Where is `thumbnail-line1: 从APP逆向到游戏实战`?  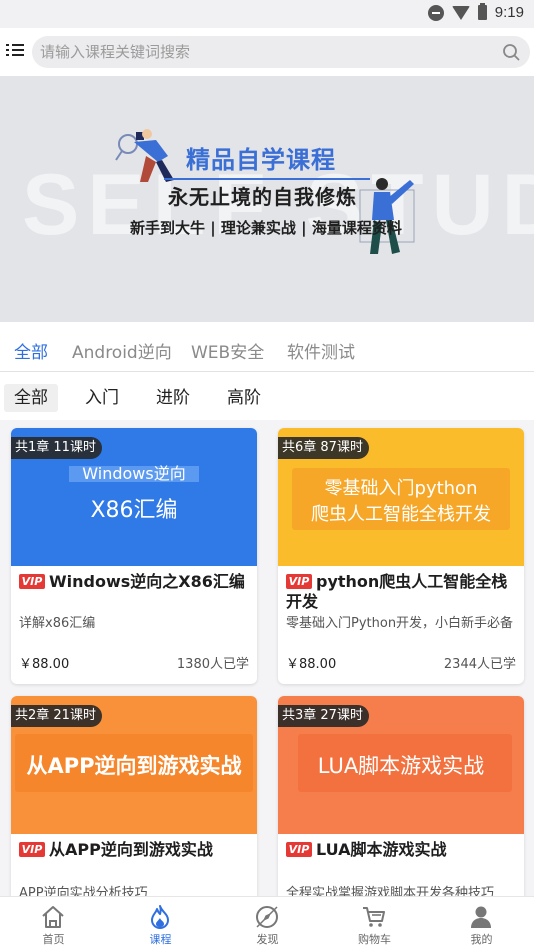
thumbnail-line1: 从APP逆向到游戏实战 is located at coordinates (134, 766).